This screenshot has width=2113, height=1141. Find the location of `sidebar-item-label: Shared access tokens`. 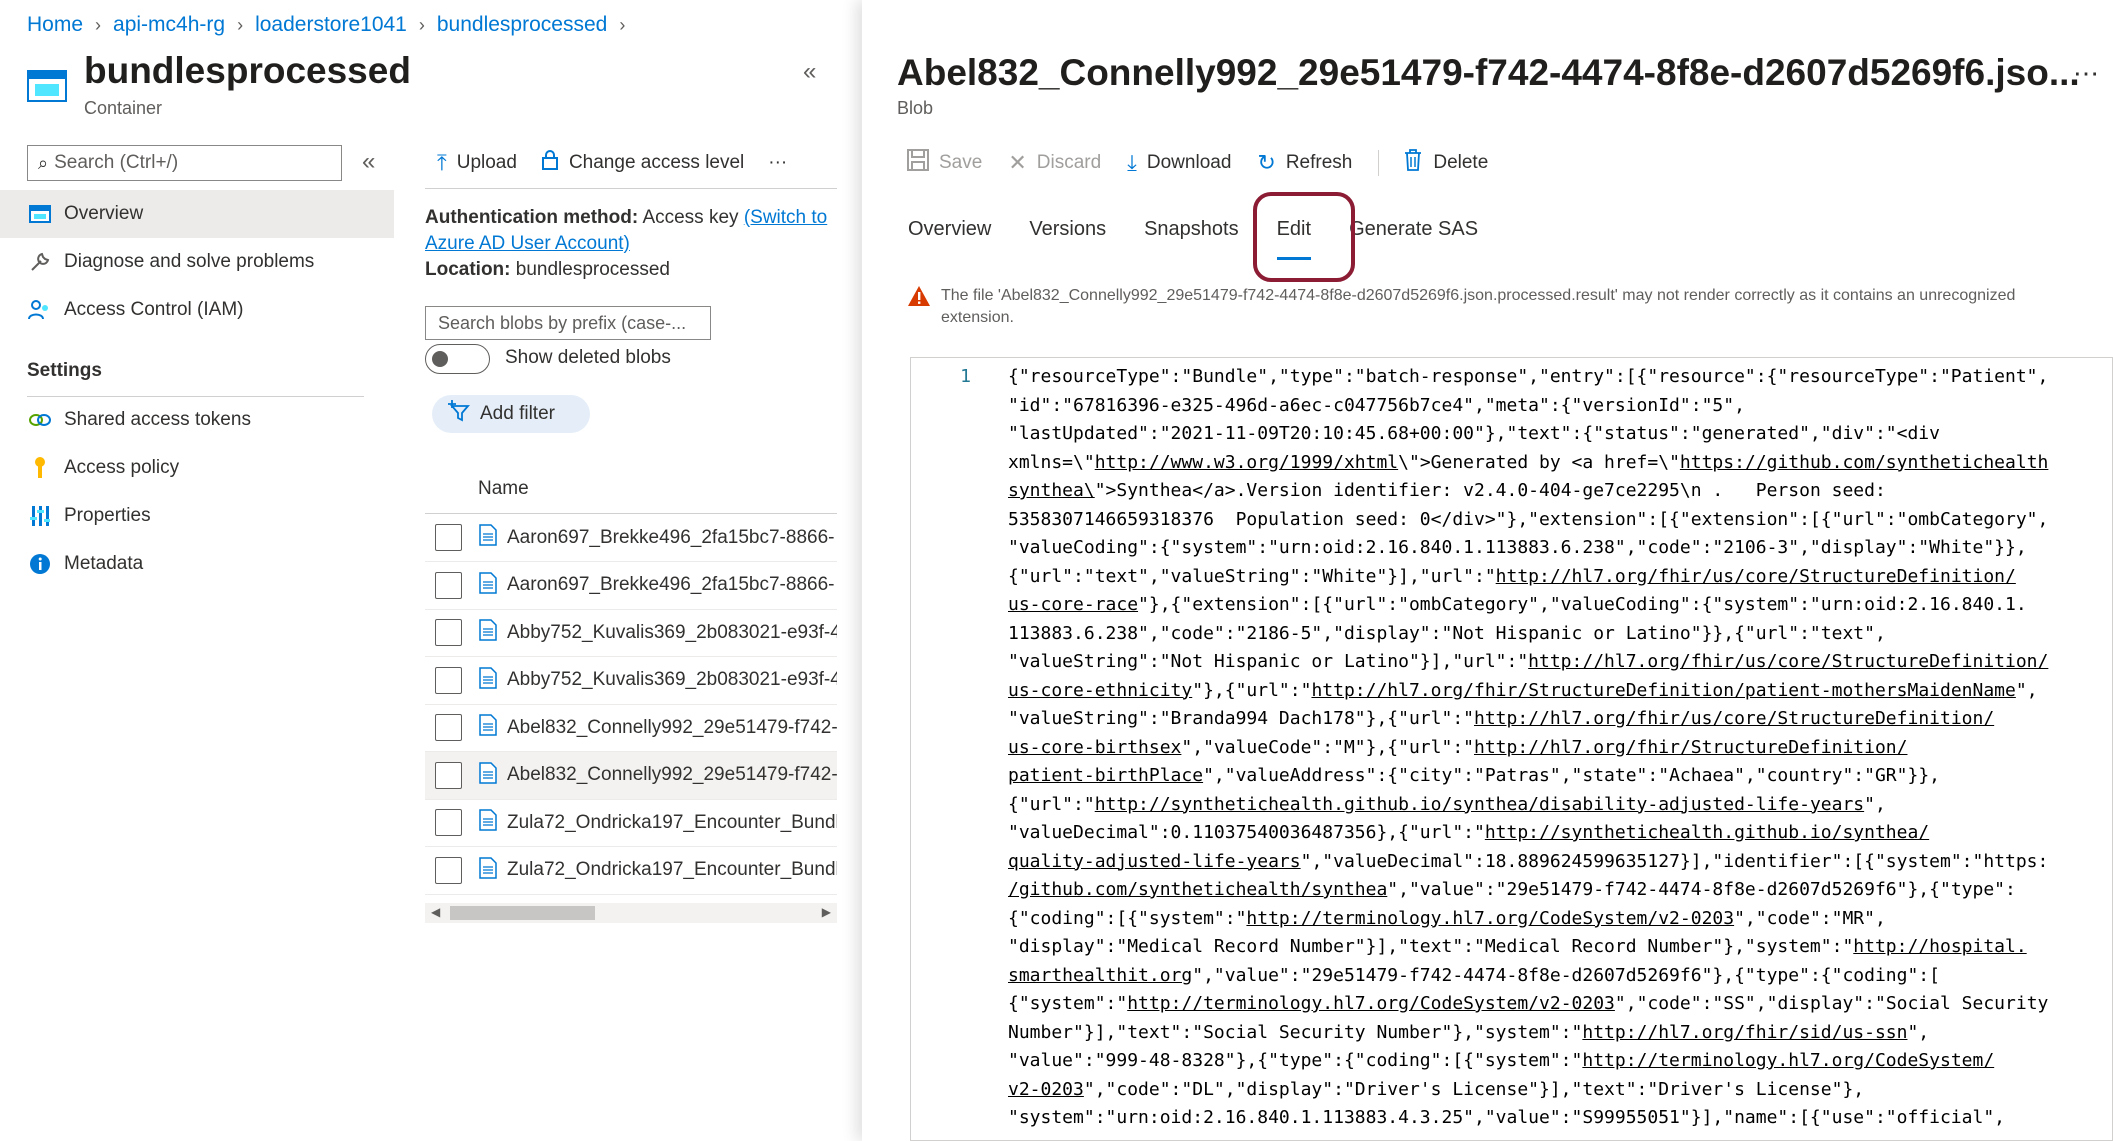

sidebar-item-label: Shared access tokens is located at coordinates (157, 419).